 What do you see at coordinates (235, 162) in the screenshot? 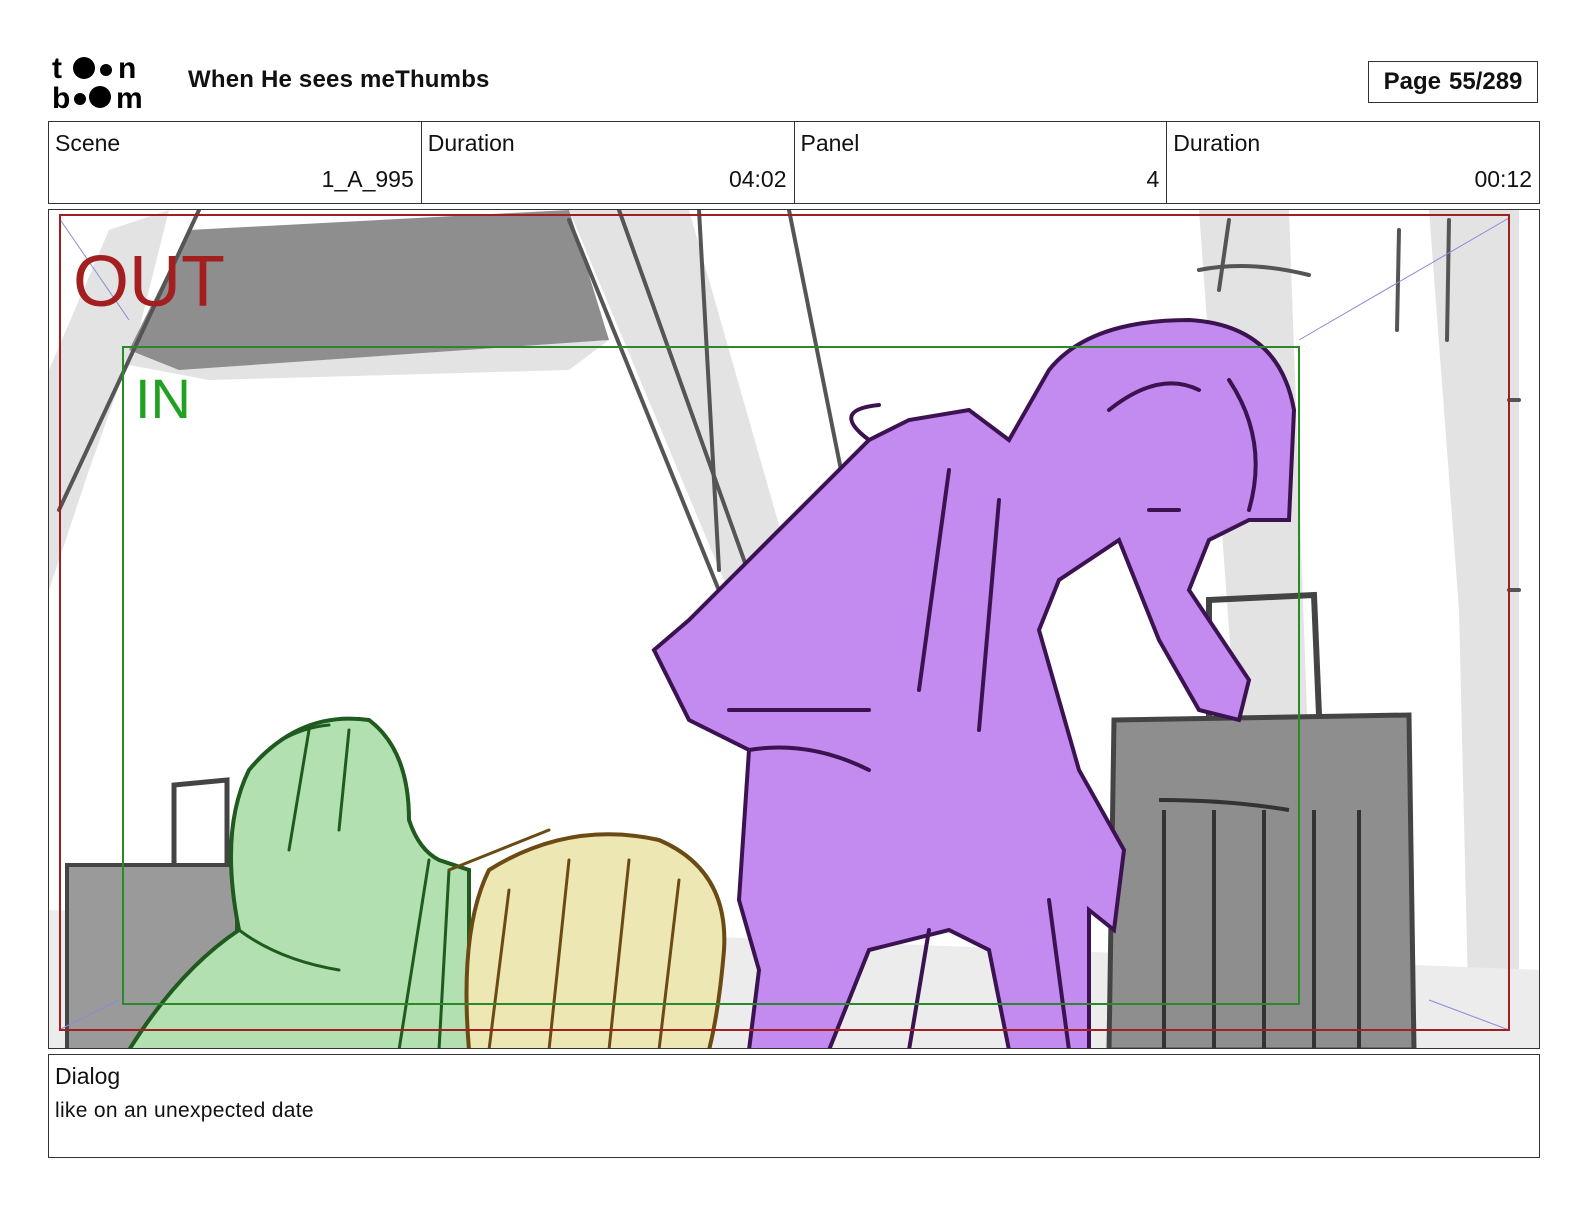
I see `scene-cell: Scene 1_A_995` at bounding box center [235, 162].